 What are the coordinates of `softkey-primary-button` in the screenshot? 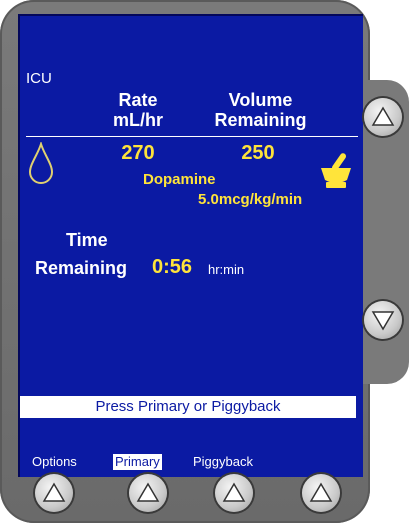 It's located at (148, 493).